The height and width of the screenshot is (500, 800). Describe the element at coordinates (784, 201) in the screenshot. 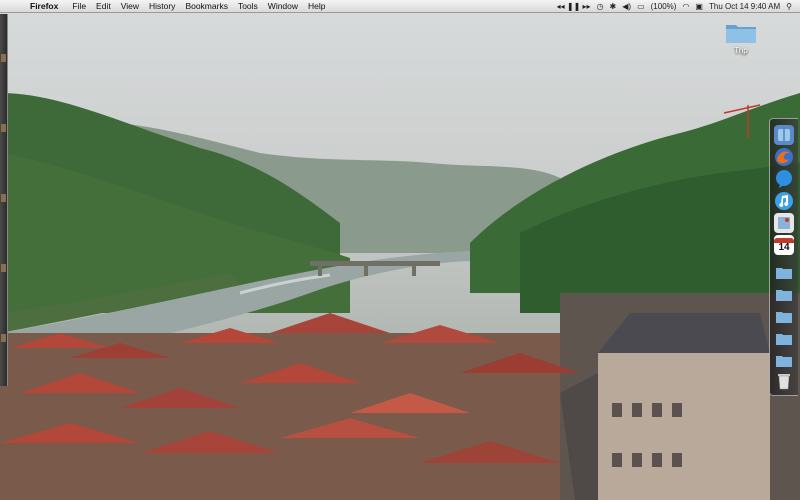

I see `itunes-icon` at that location.